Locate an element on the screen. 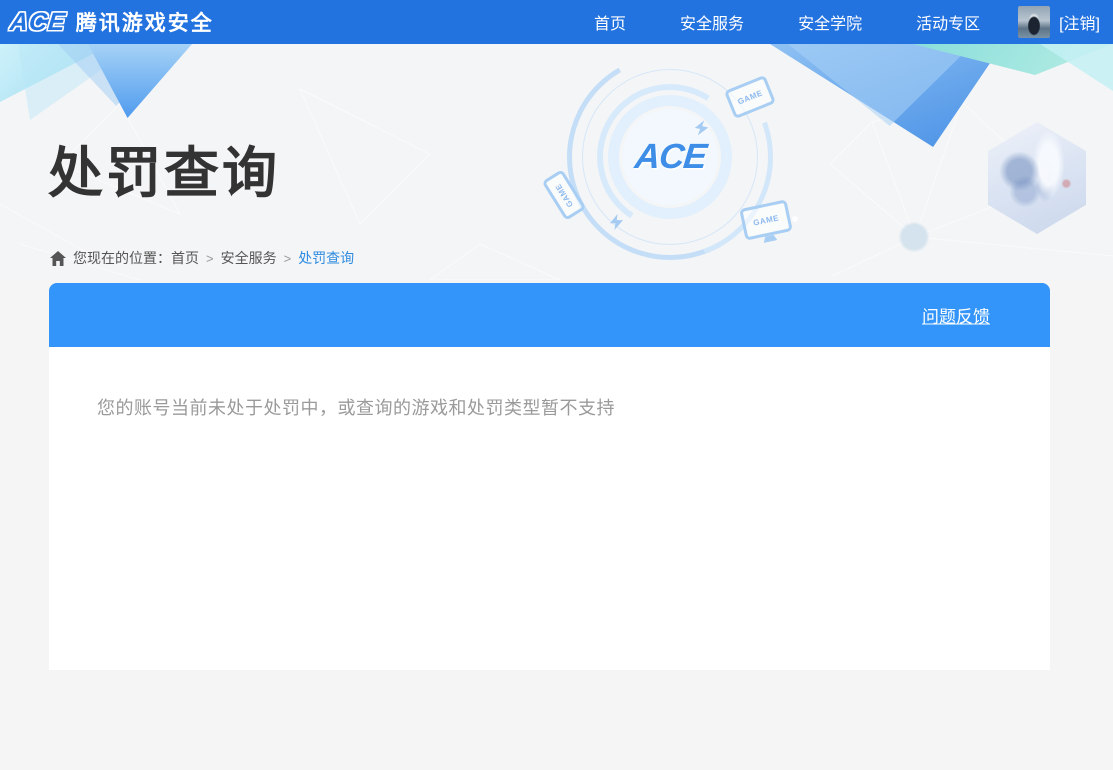  decorative-dot is located at coordinates (914, 237).